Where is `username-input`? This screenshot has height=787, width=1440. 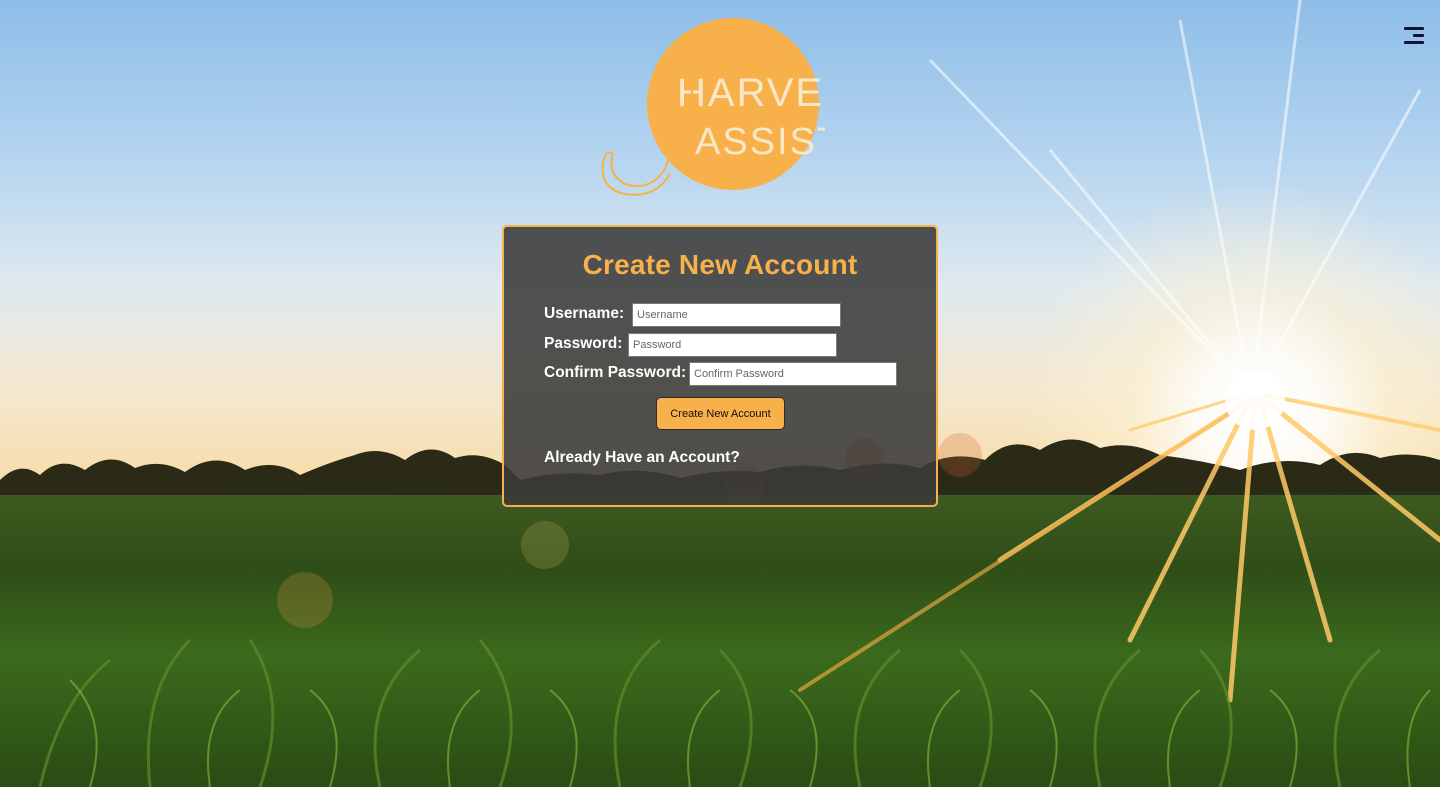 username-input is located at coordinates (736, 315).